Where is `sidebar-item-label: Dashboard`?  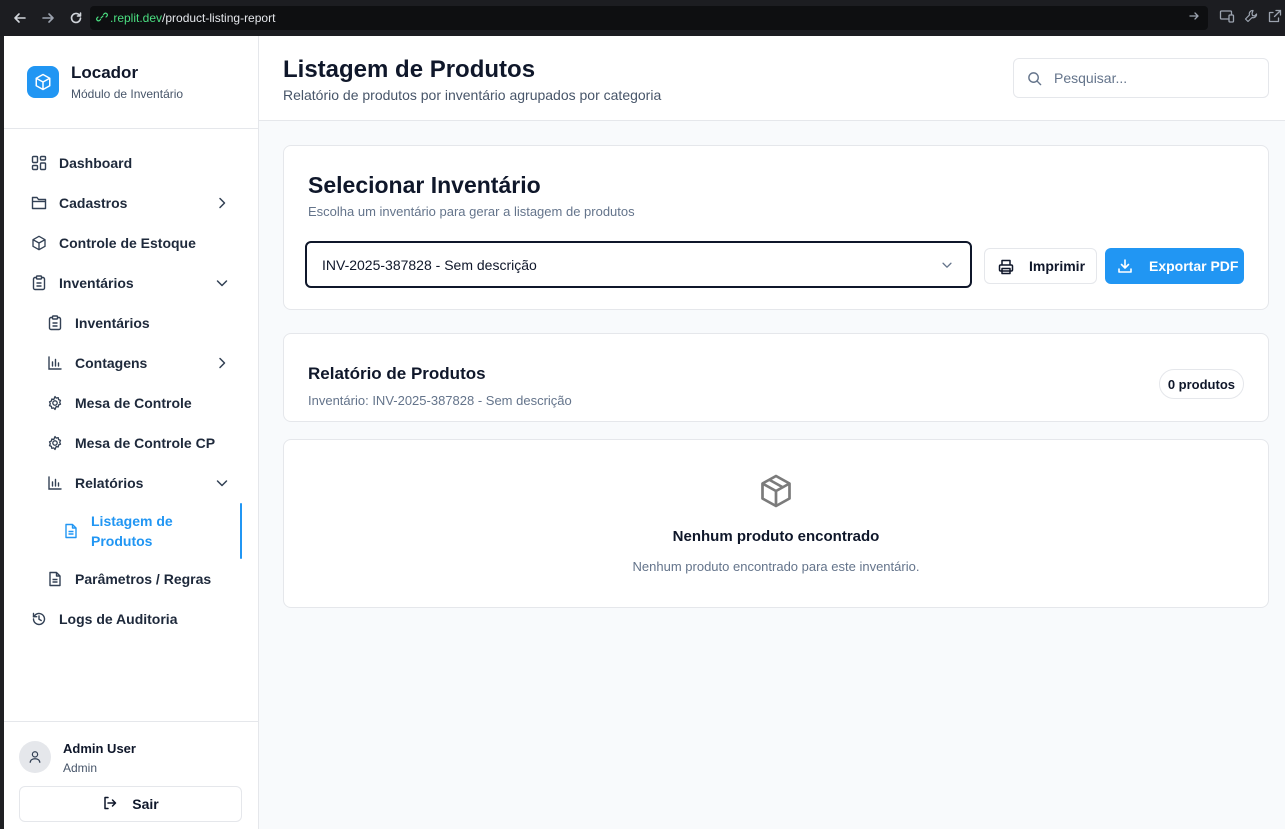 sidebar-item-label: Dashboard is located at coordinates (96, 163).